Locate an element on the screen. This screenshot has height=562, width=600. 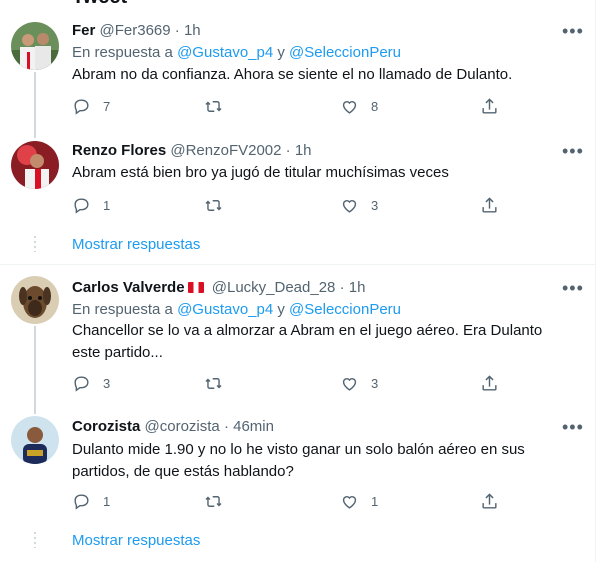
tweet-header: Corozista @corozista · 46min is located at coordinates (173, 426).